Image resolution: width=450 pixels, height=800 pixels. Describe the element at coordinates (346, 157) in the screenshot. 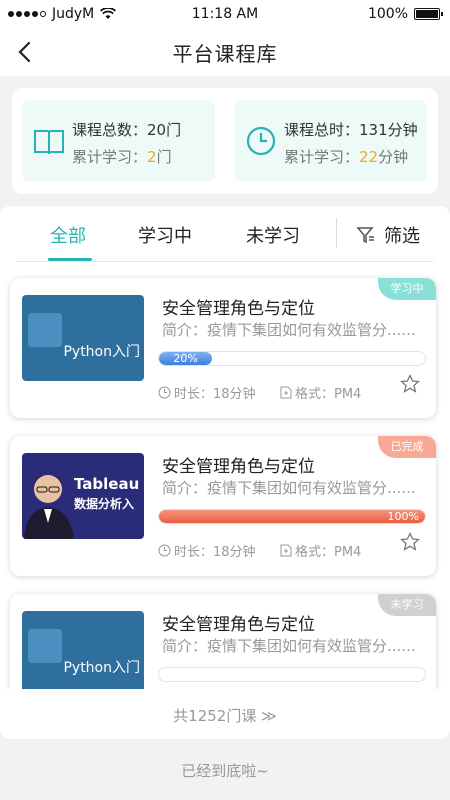

I see `learned-time: 累计学习：22分钟` at that location.